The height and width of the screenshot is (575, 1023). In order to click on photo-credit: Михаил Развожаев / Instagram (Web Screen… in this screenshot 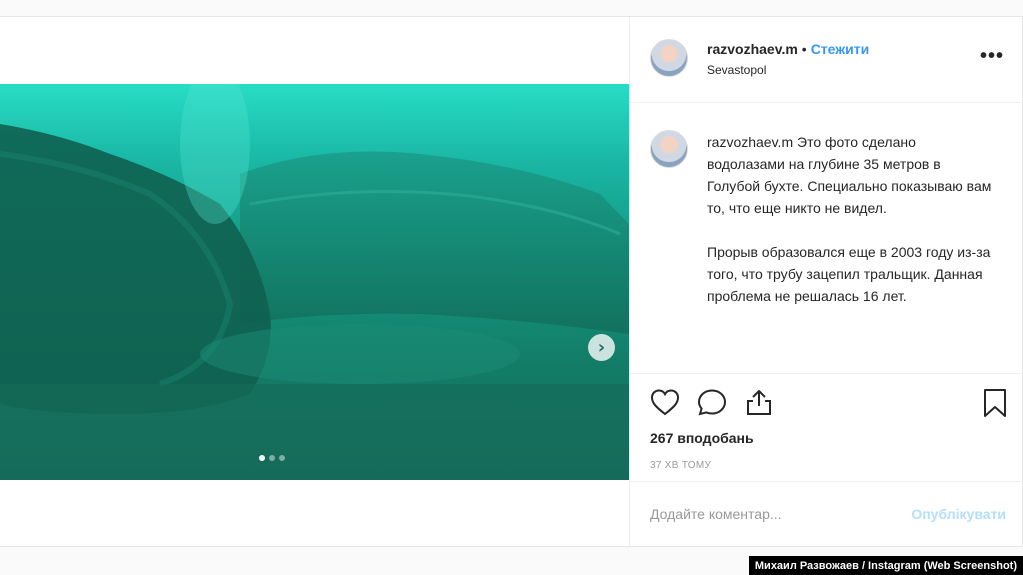, I will do `click(885, 565)`.